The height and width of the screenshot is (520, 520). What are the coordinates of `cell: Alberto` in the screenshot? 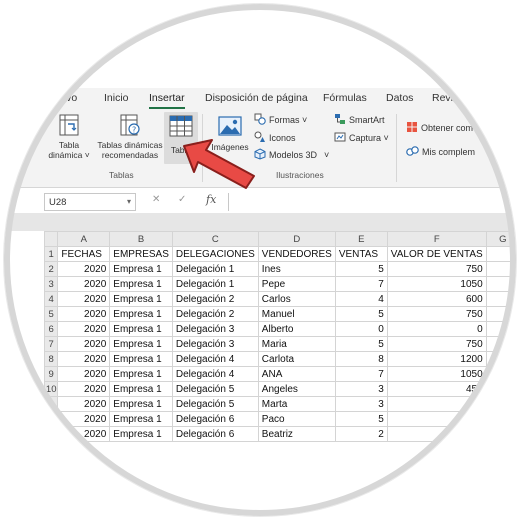 It's located at (296, 329).